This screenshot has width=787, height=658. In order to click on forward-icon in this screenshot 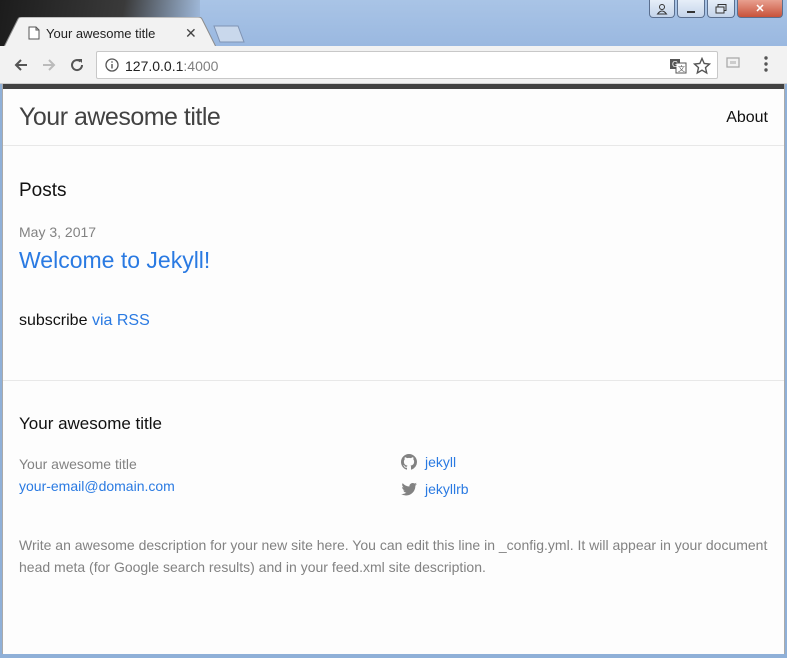, I will do `click(49, 65)`.